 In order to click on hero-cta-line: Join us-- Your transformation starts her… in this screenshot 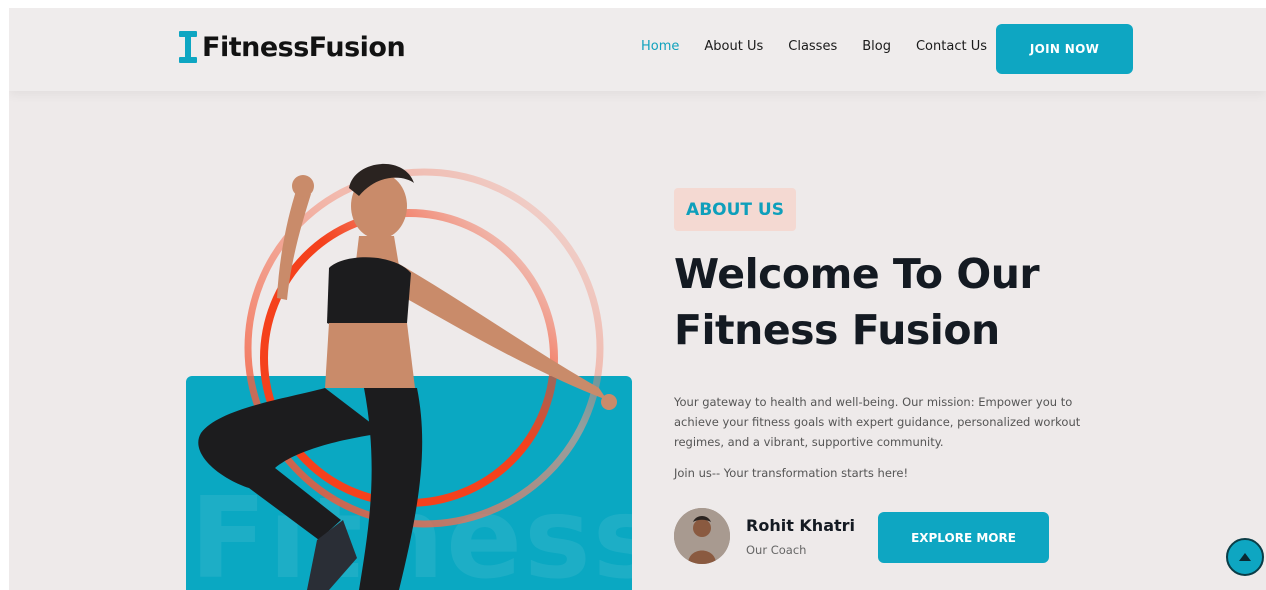, I will do `click(791, 473)`.